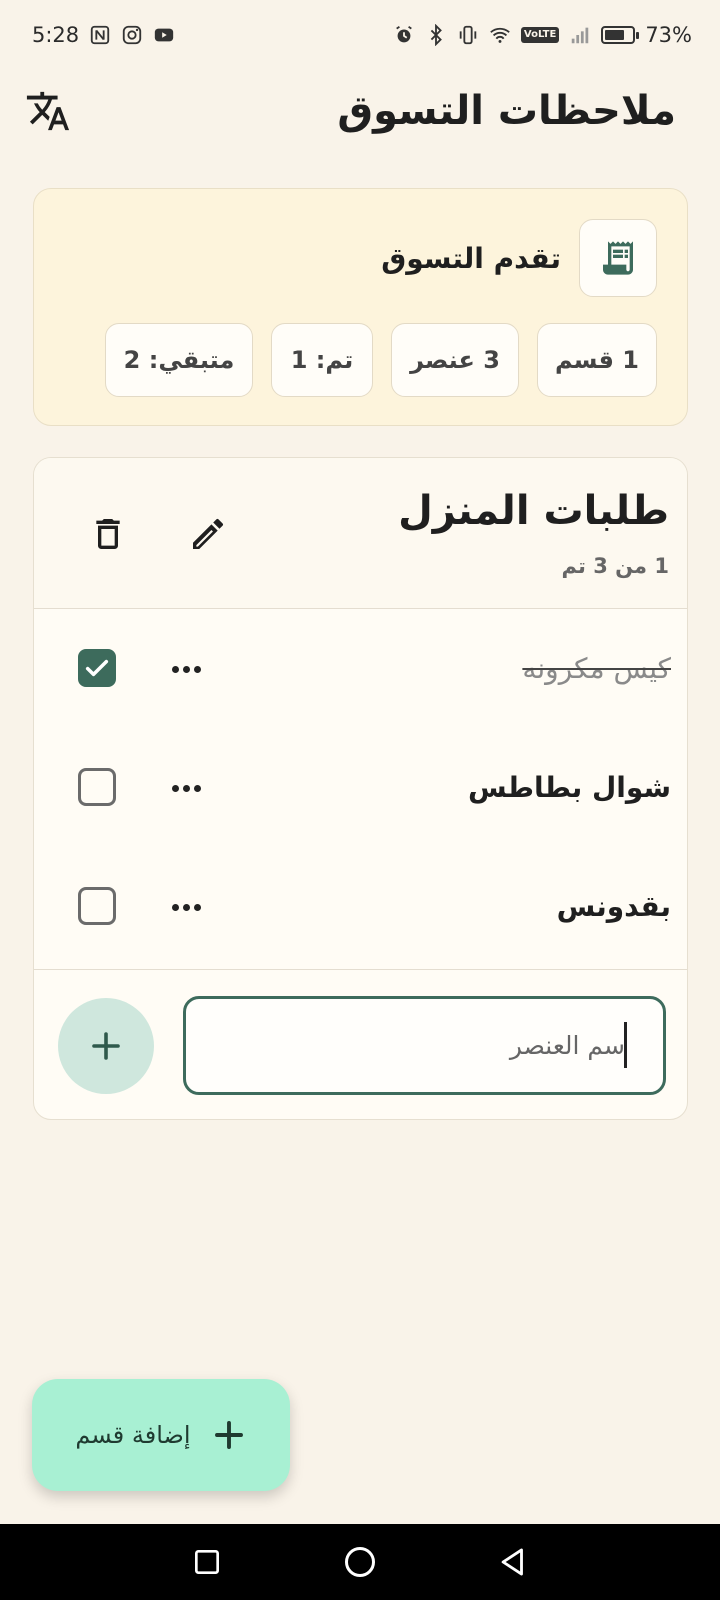 The height and width of the screenshot is (1600, 720). I want to click on progress-card: تقدم التسوق 1 قسم 3 عنصر تم: 1 متبقي: 2, so click(360, 307).